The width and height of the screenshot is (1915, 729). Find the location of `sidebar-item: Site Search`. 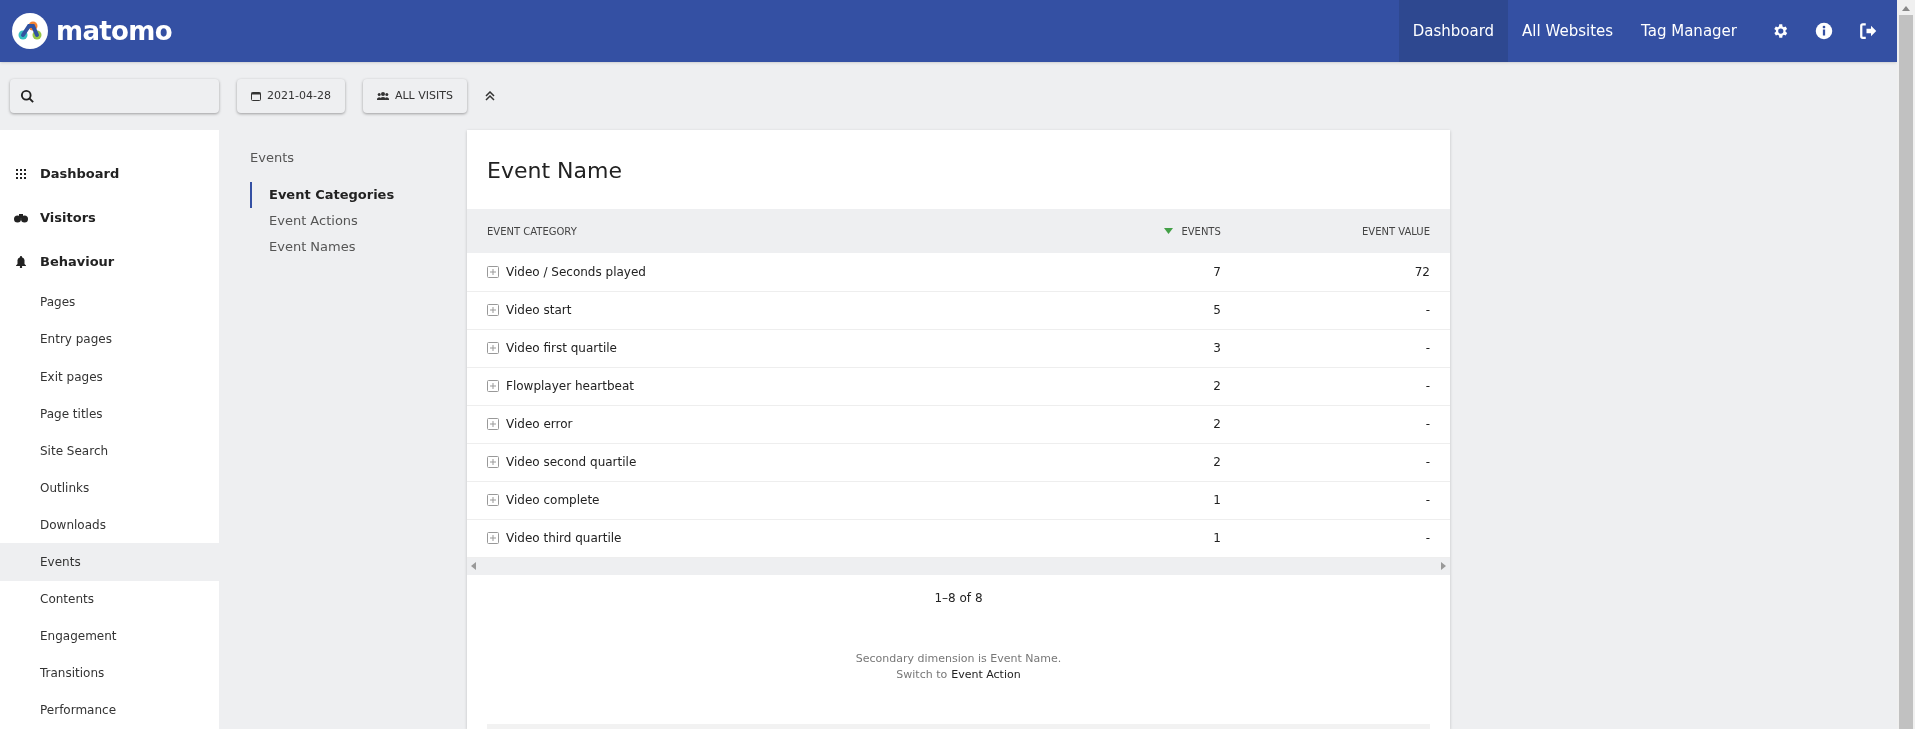

sidebar-item: Site Search is located at coordinates (109, 451).